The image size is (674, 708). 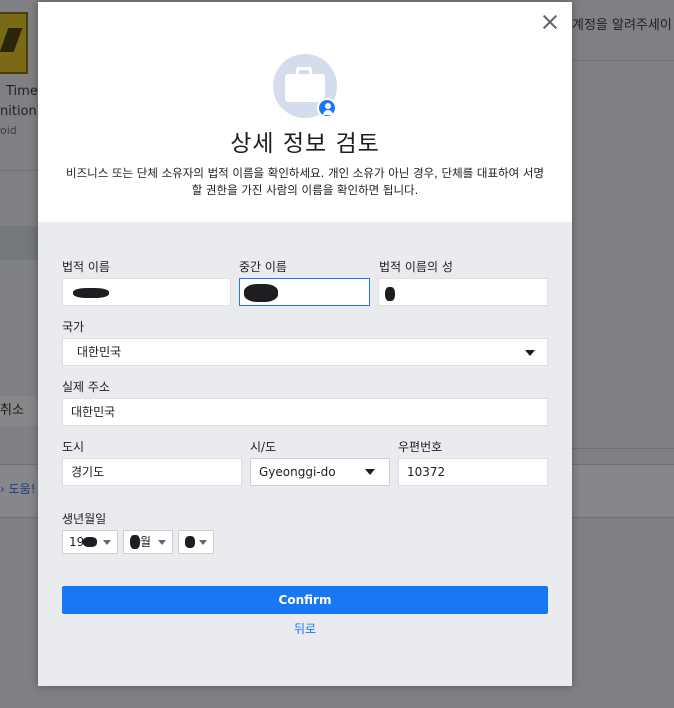 What do you see at coordinates (263, 447) in the screenshot?
I see `state-label: 시/도` at bounding box center [263, 447].